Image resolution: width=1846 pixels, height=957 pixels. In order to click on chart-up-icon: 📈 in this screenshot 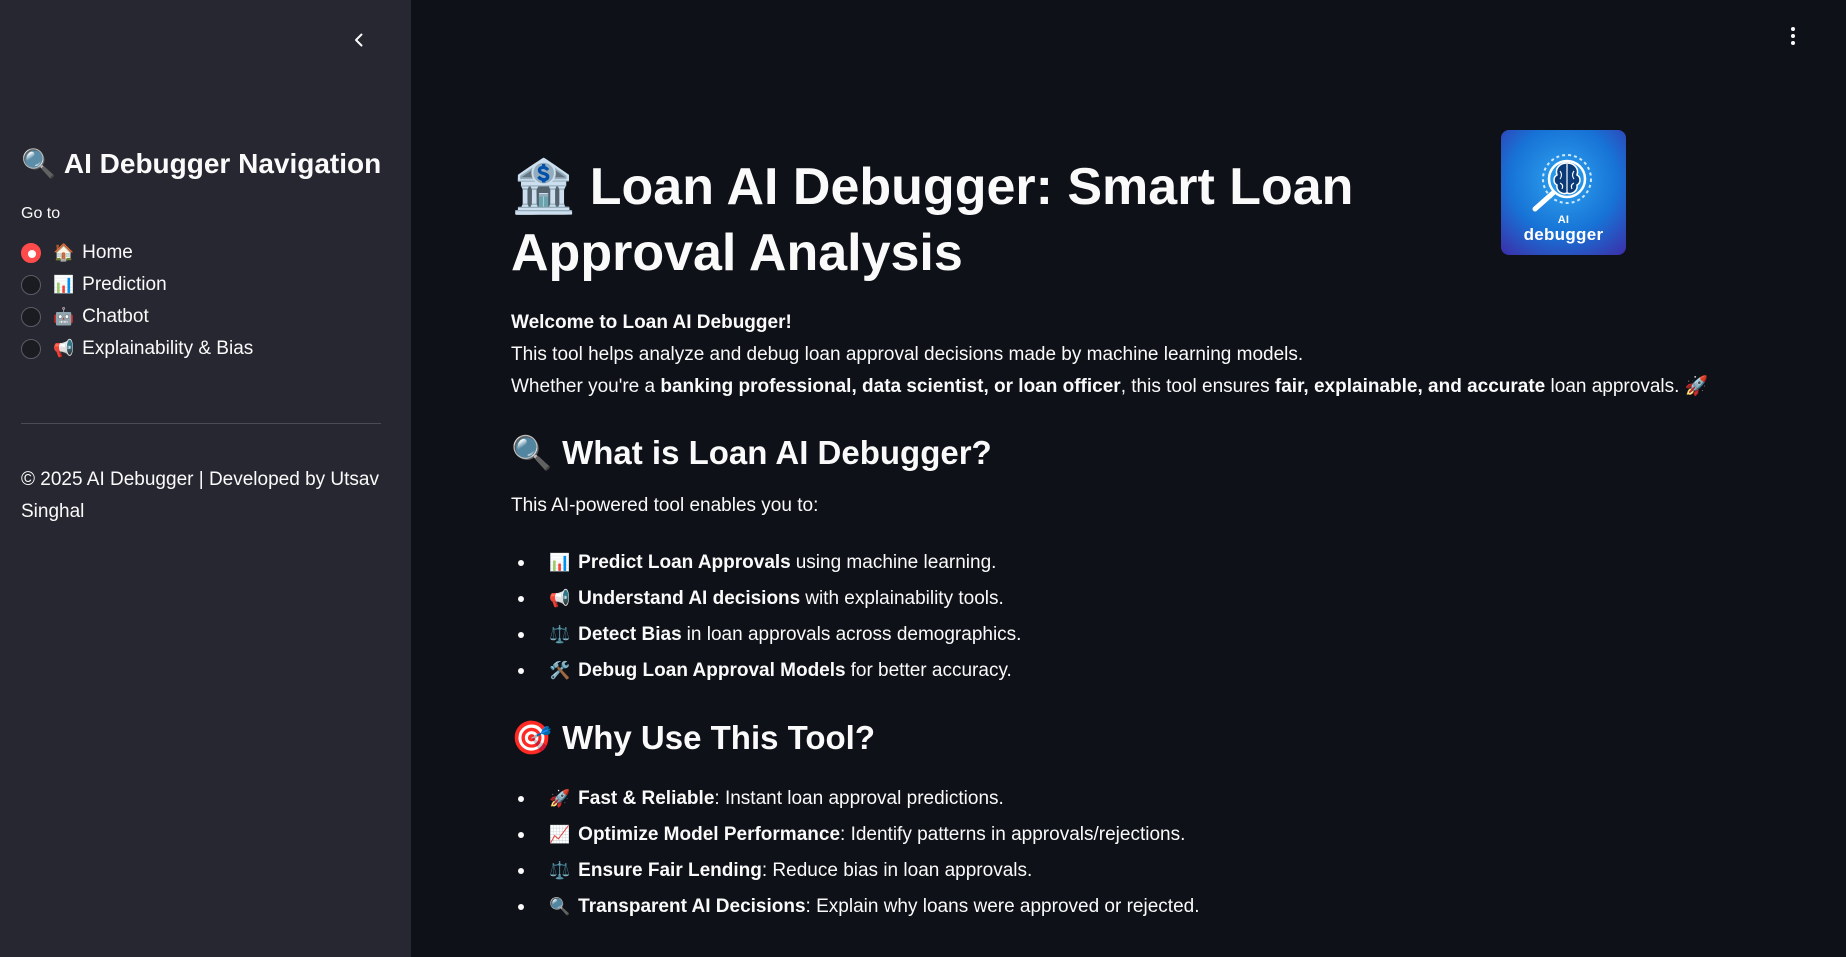, I will do `click(560, 834)`.